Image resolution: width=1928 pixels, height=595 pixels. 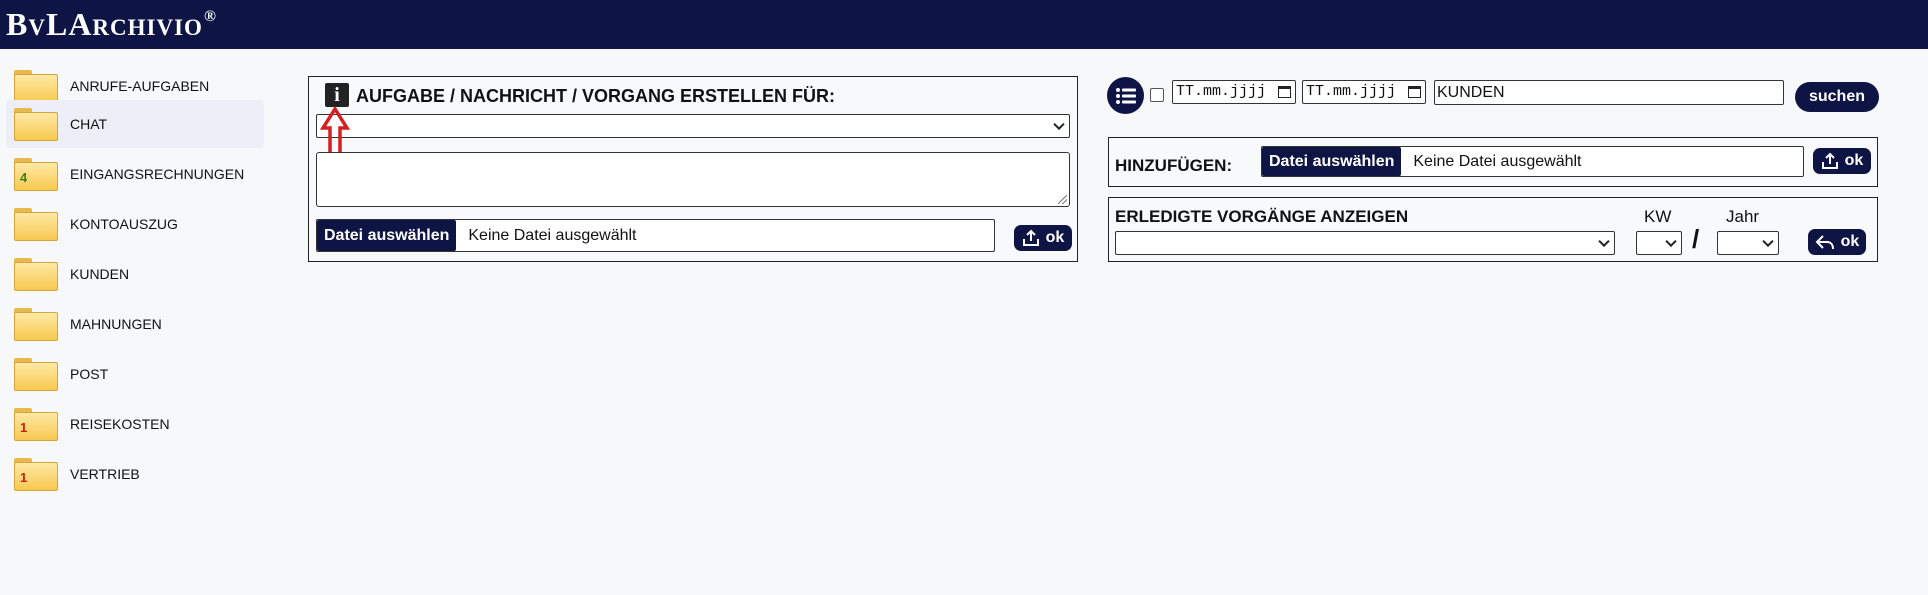 I want to click on sidebar-item-label: VERTRIEB, so click(x=105, y=474).